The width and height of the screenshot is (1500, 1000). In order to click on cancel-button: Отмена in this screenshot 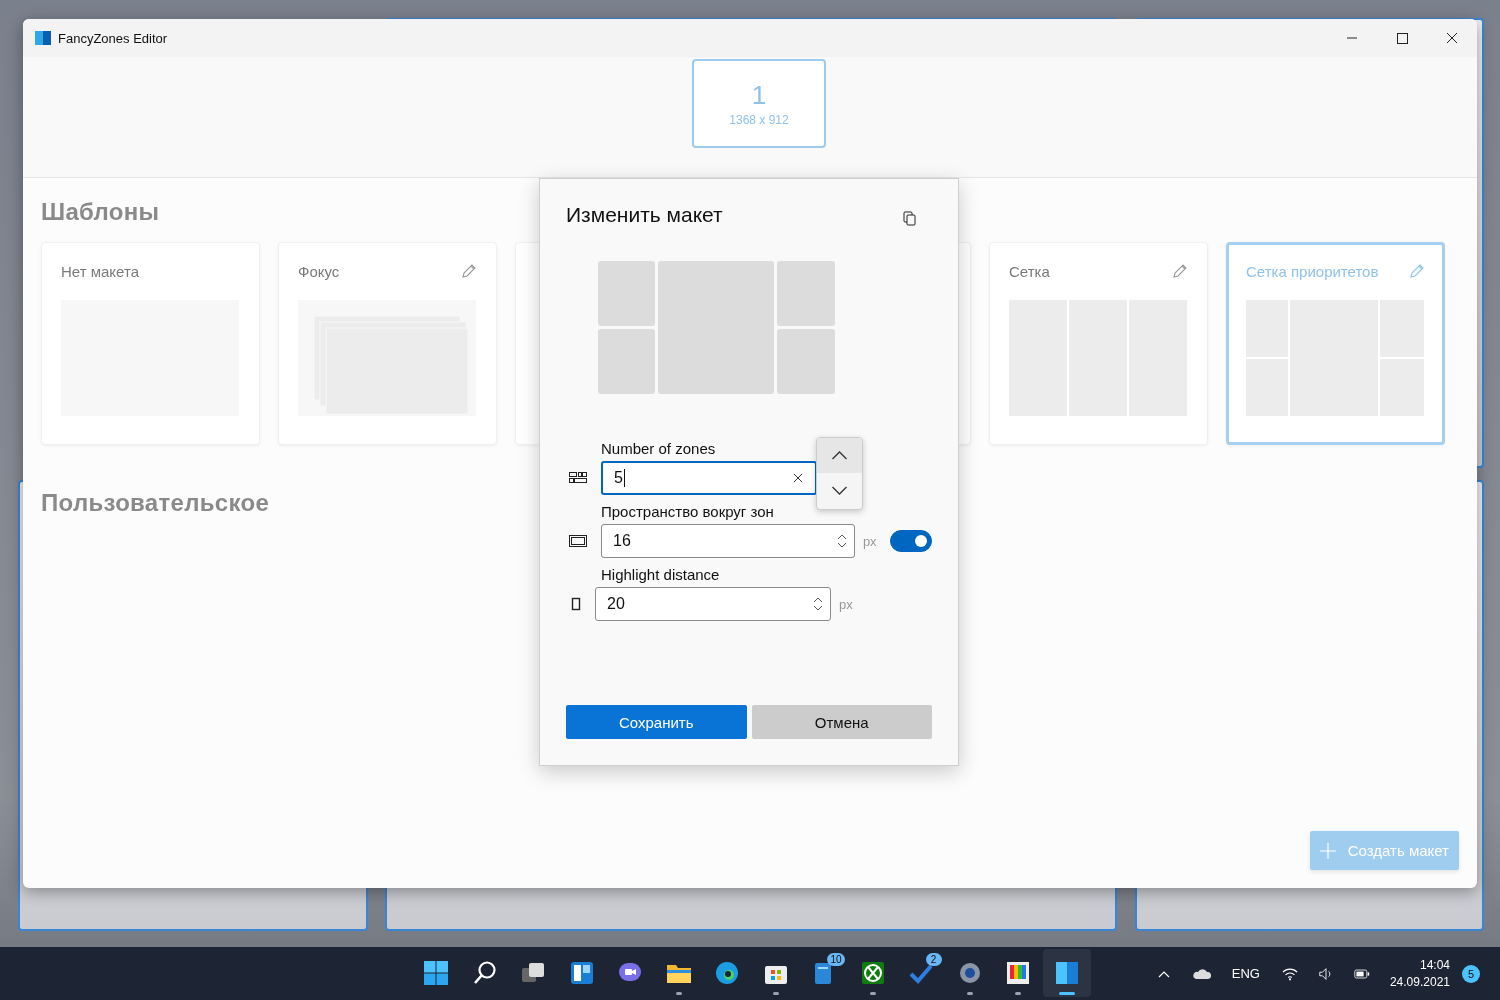, I will do `click(841, 722)`.